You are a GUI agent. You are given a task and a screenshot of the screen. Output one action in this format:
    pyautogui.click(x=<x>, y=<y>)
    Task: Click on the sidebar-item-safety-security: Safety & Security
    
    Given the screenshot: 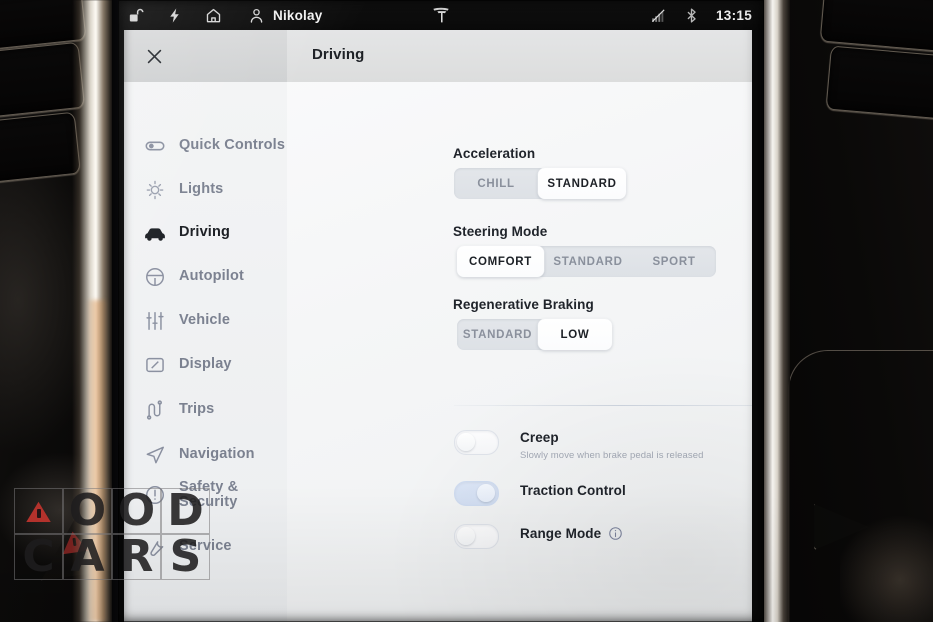 What is the action you would take?
    pyautogui.click(x=205, y=495)
    